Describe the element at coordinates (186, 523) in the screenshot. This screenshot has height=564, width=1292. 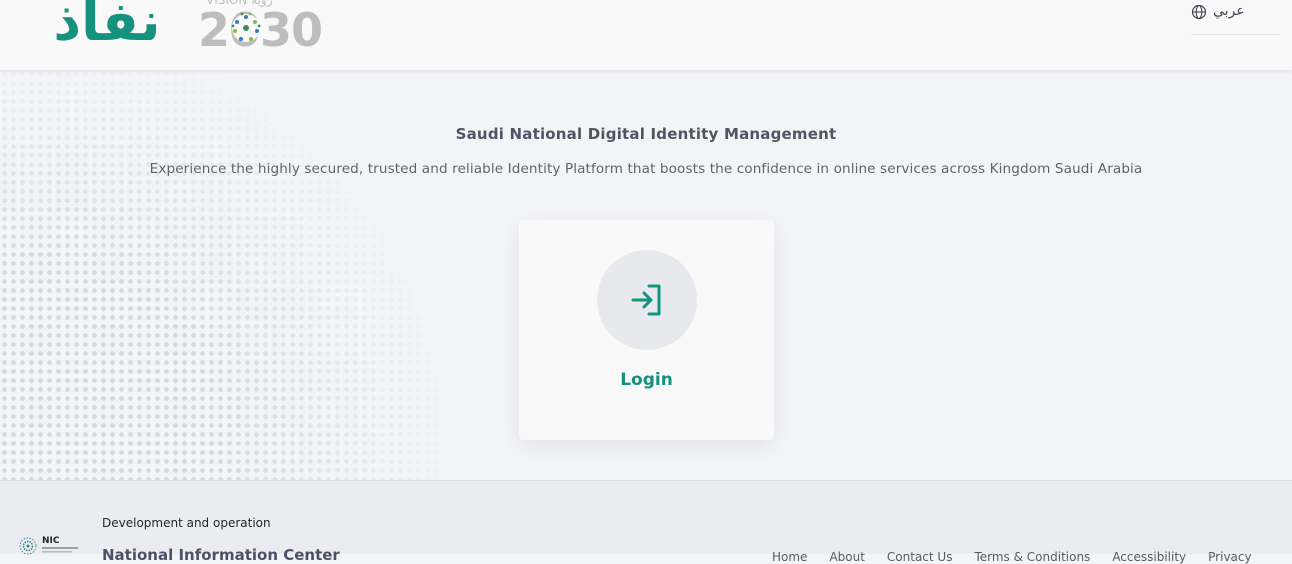
I see `development-label: Development and operation` at that location.